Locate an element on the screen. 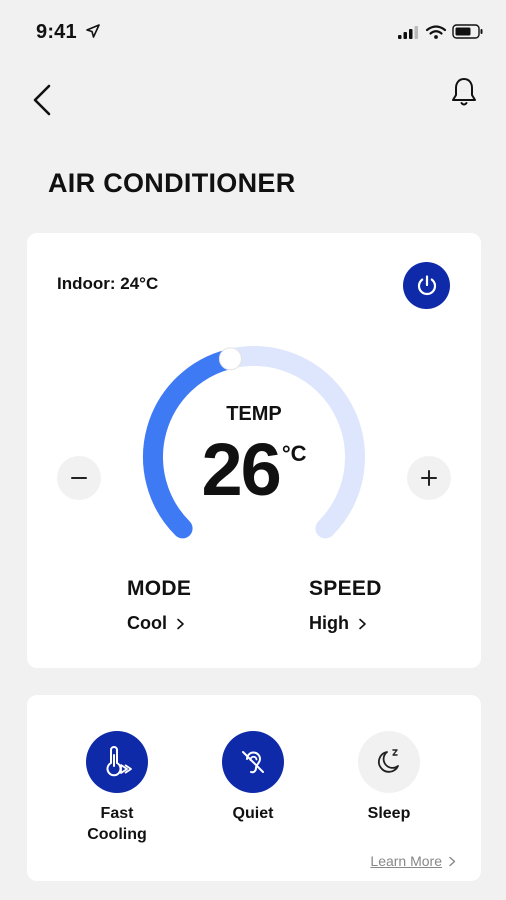 The image size is (506, 900). speed-value-row: High is located at coordinates (379, 623).